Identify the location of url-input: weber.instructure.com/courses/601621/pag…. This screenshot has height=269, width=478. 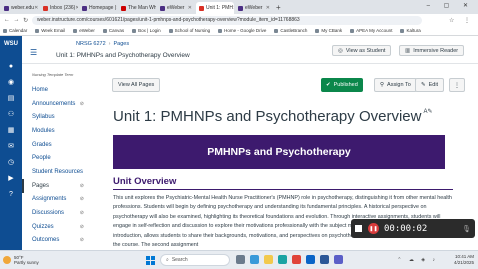
(227, 20).